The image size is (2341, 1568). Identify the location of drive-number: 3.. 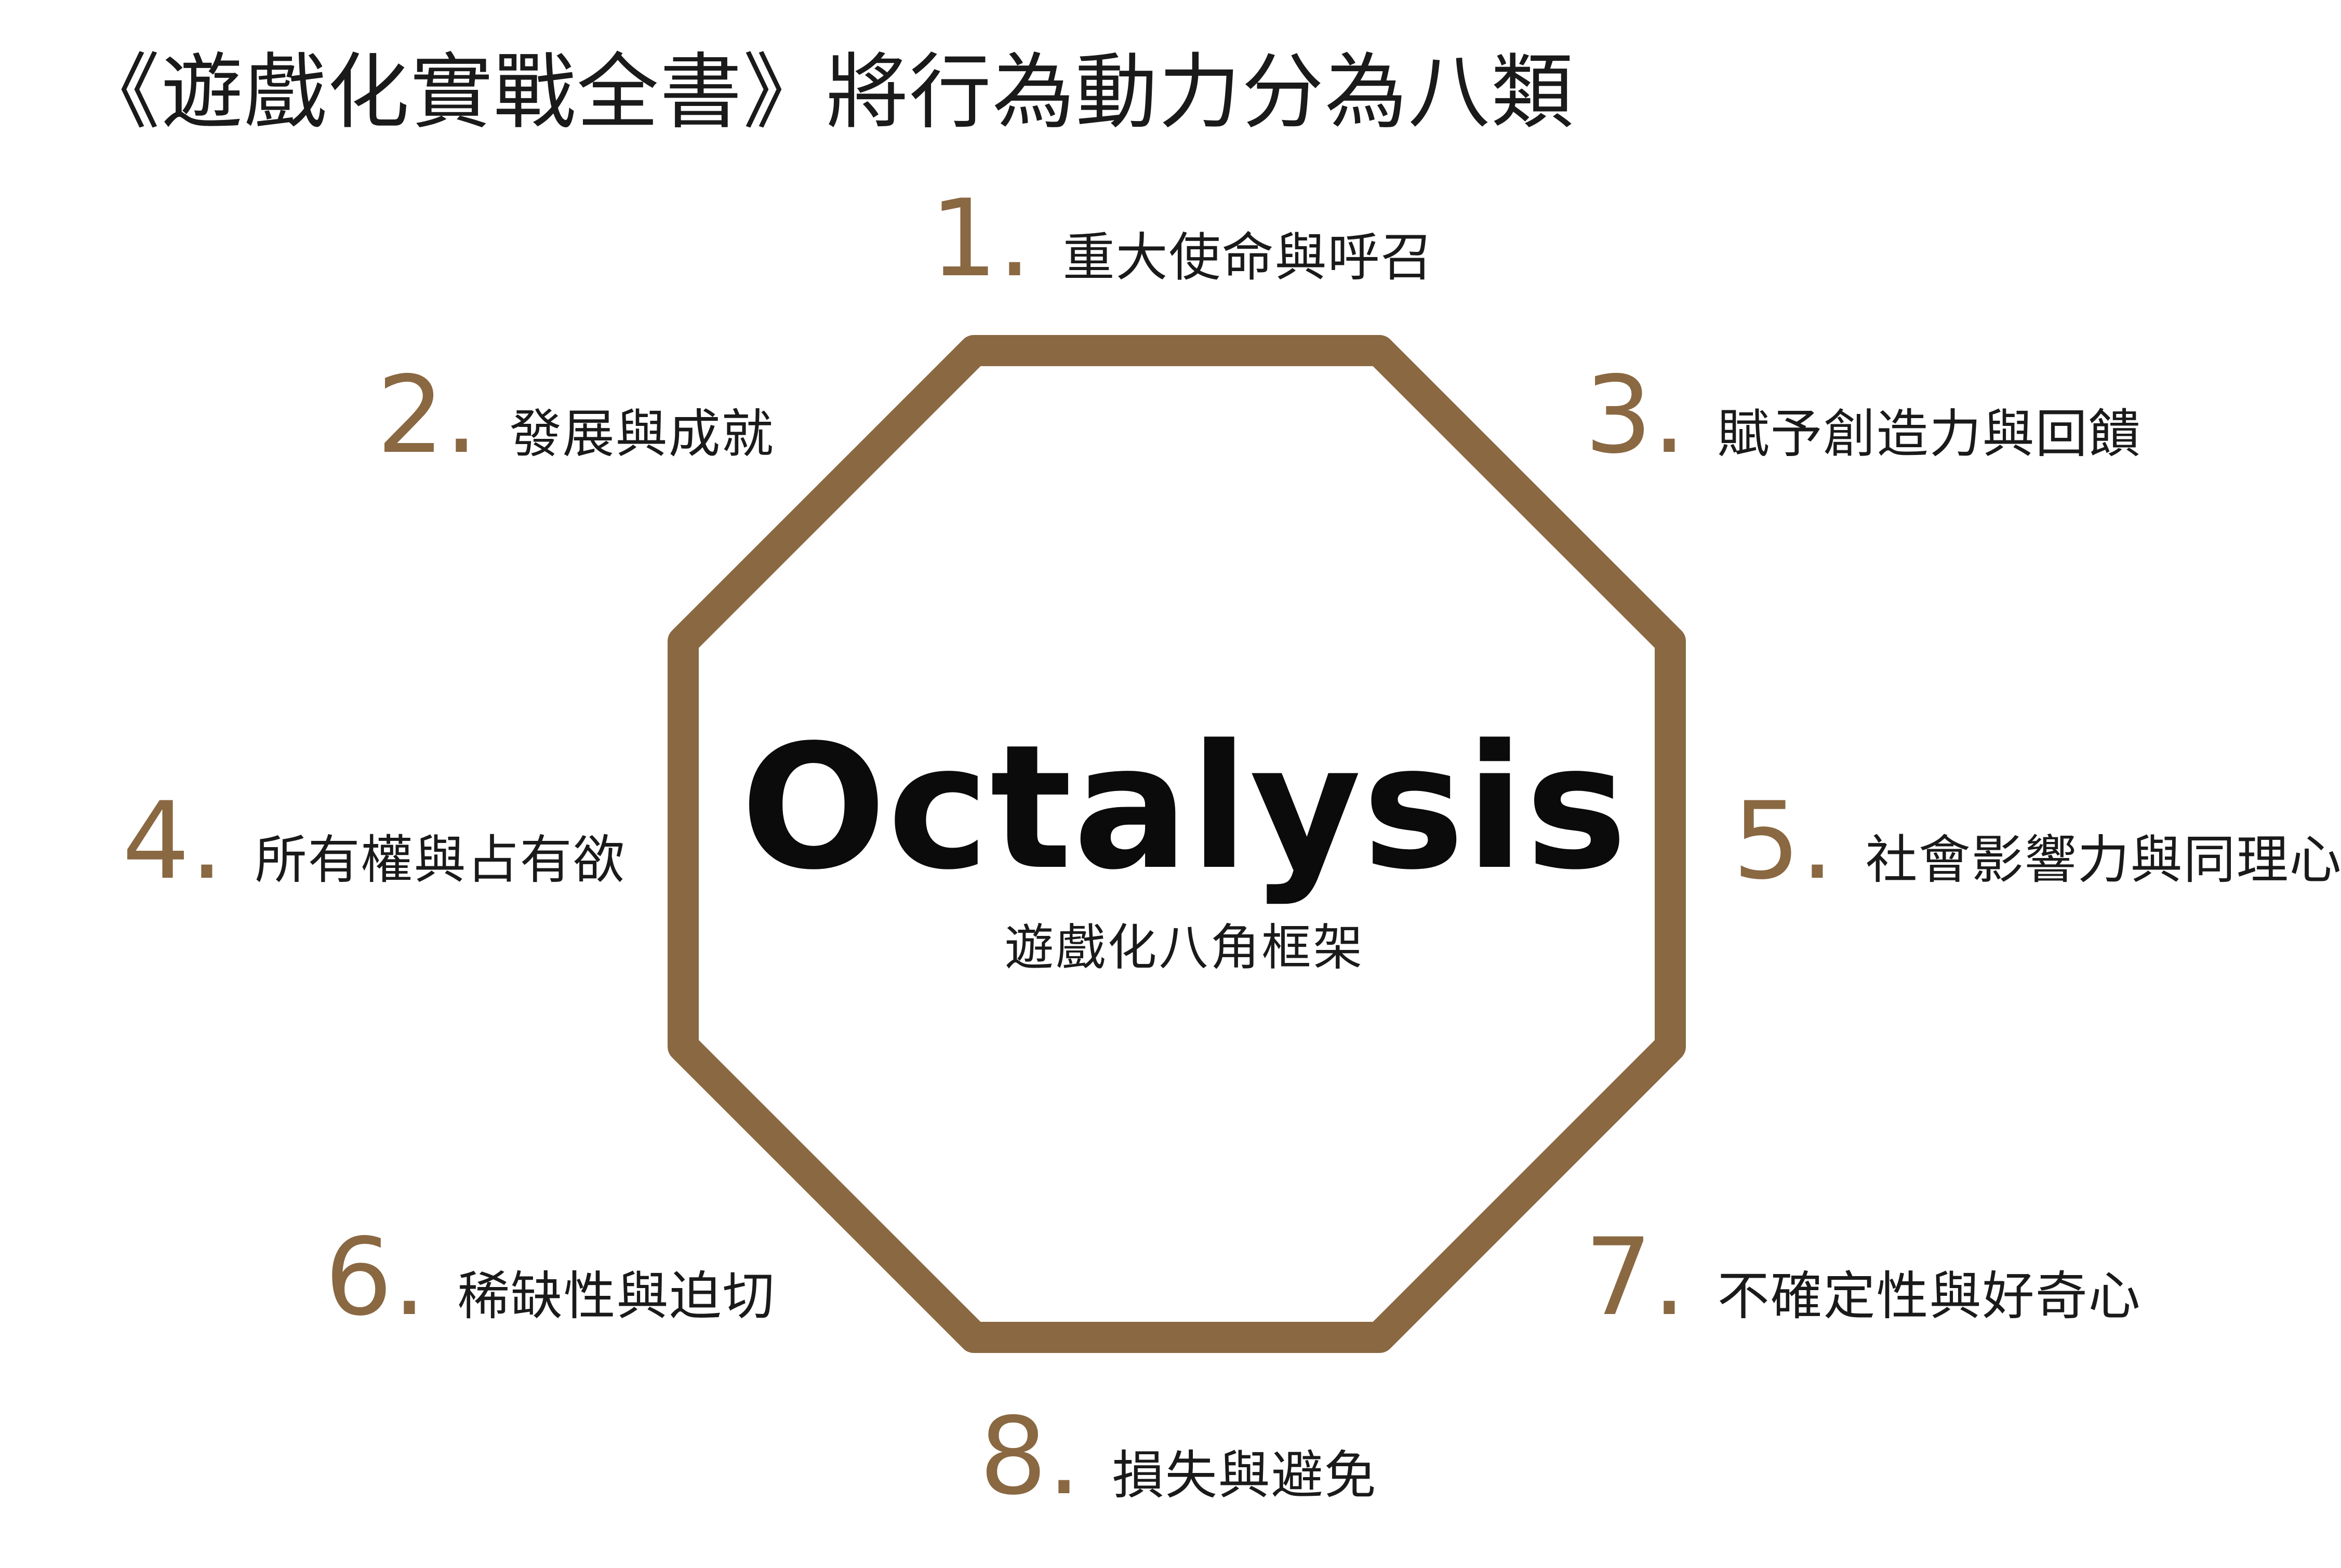
(1635, 415).